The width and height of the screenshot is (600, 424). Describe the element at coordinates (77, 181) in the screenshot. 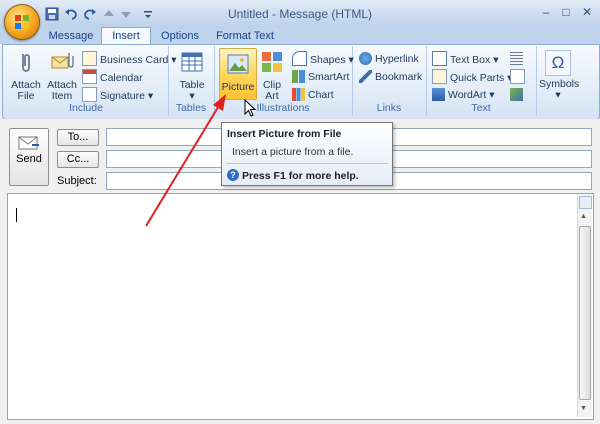

I see `subject-label: Subject:` at that location.